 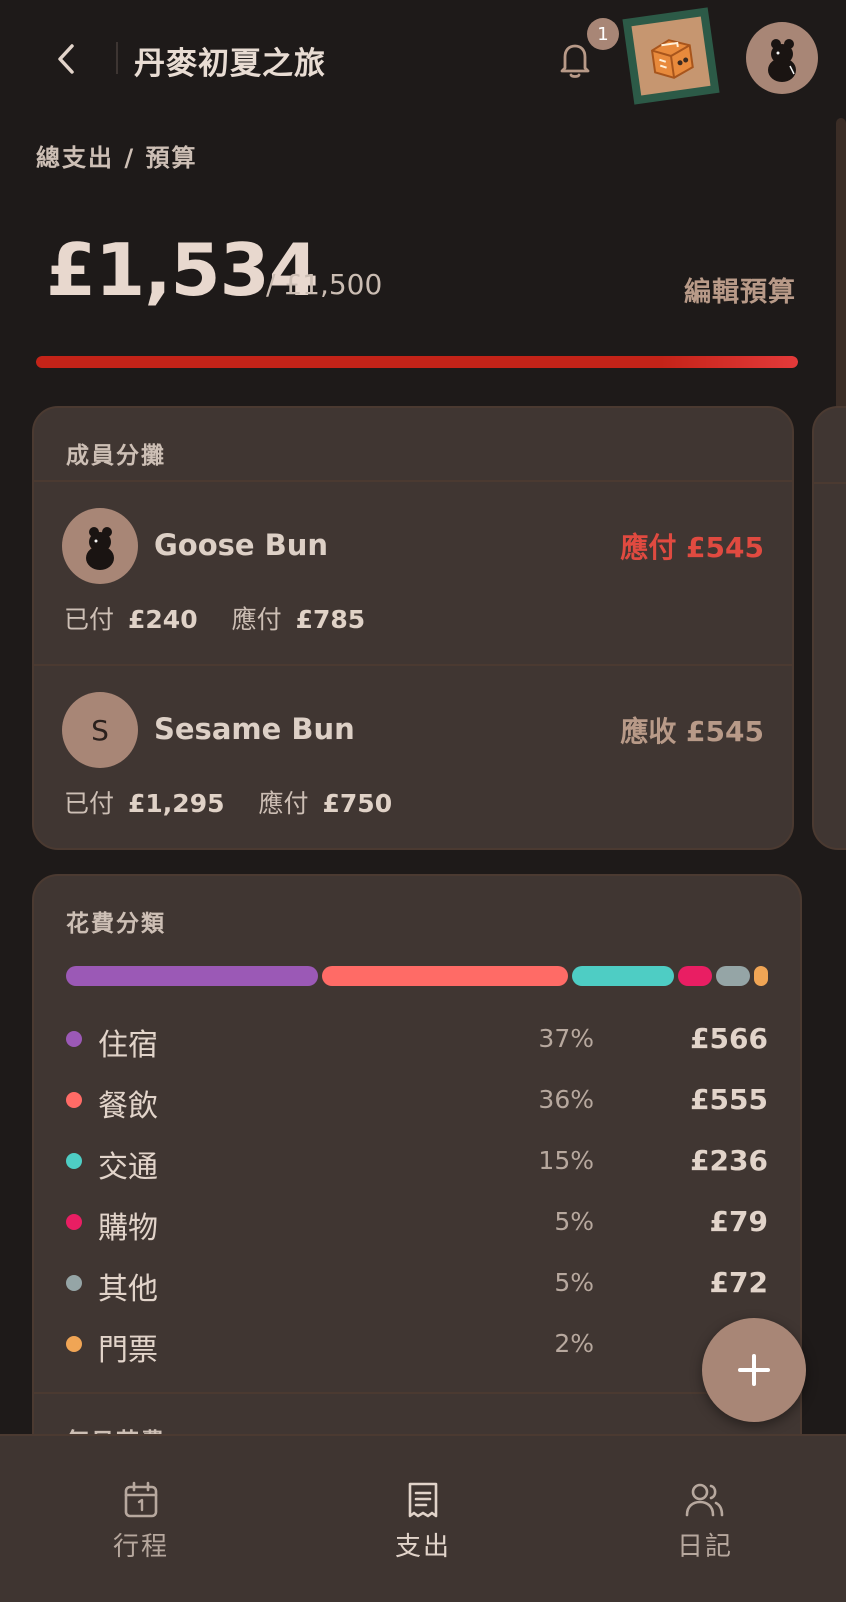 I want to click on member-paid-owed: 已付 £1,295 應付 £750, so click(x=228, y=802).